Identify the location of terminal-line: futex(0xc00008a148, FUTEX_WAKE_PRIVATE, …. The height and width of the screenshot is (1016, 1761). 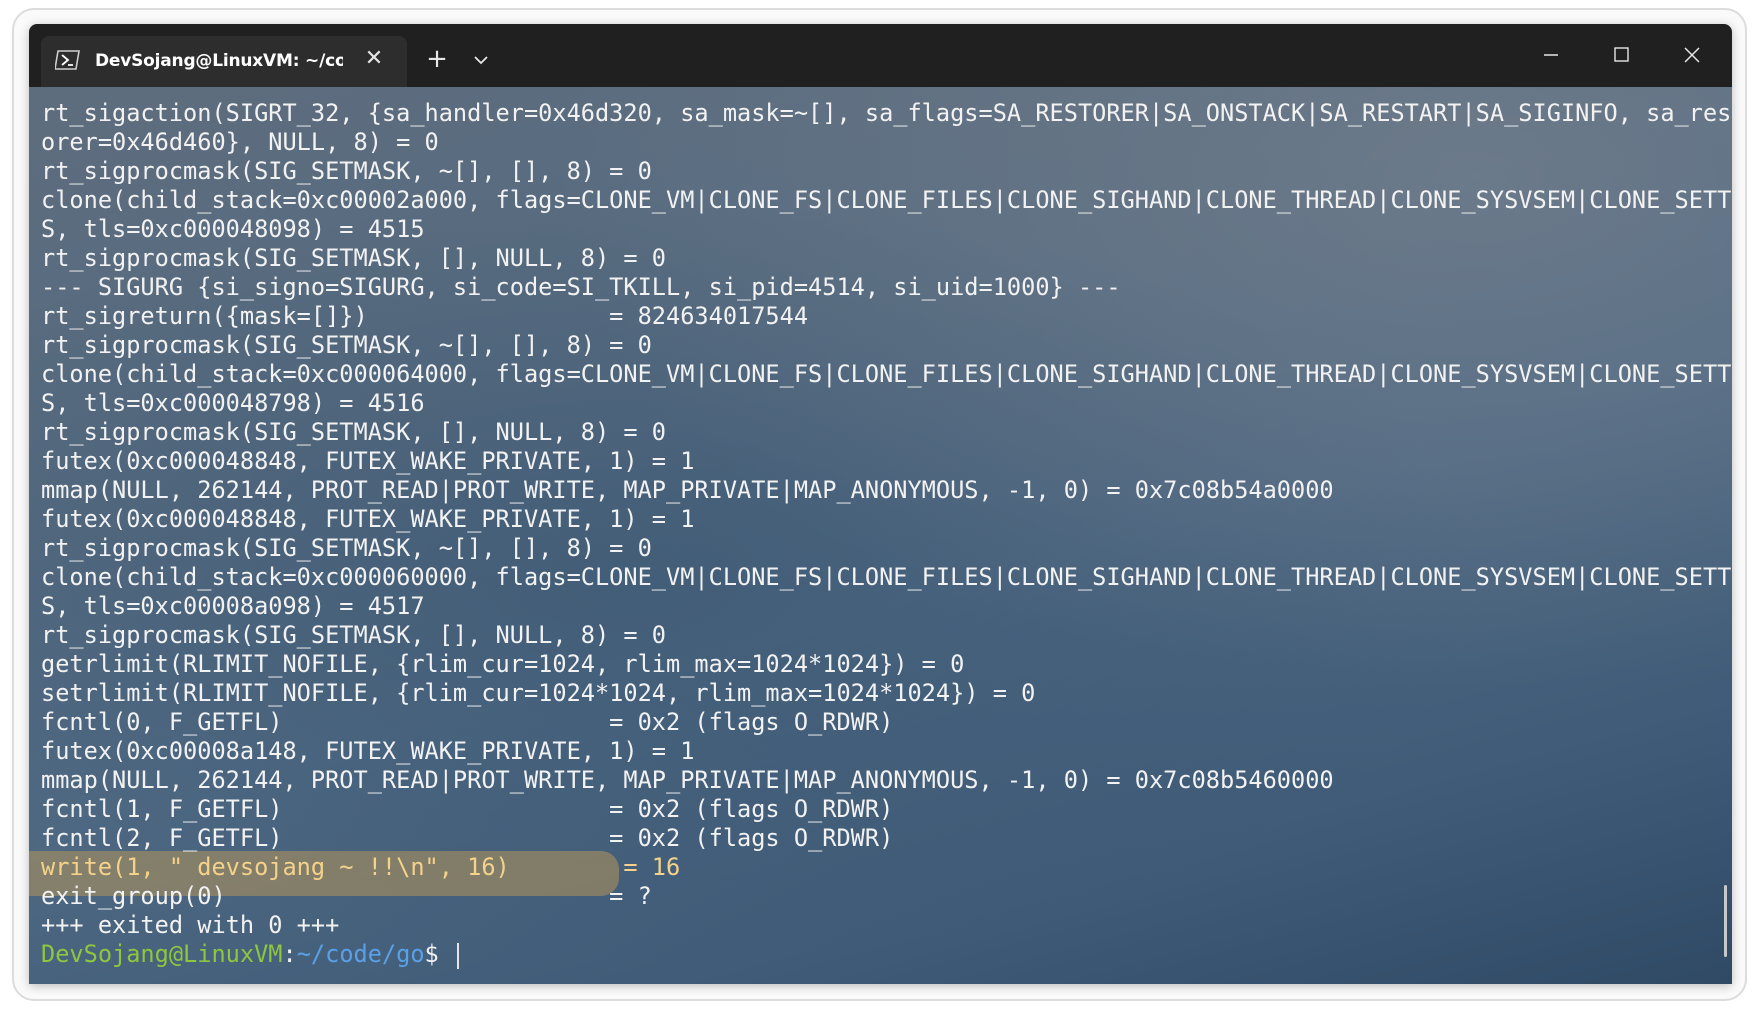
(368, 751).